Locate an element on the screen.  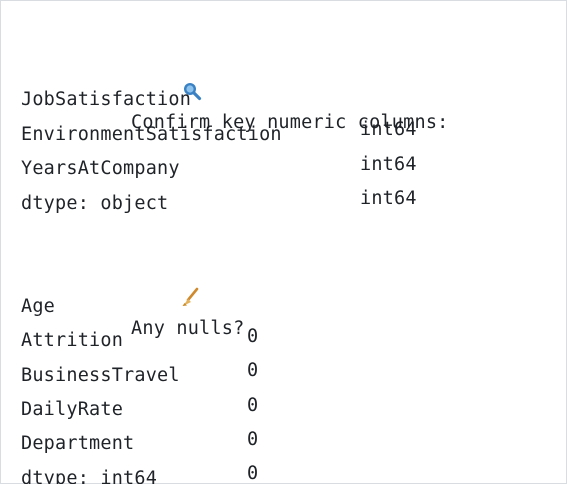
dtype-row: YearsAtCompany int64 is located at coordinates (235, 166).